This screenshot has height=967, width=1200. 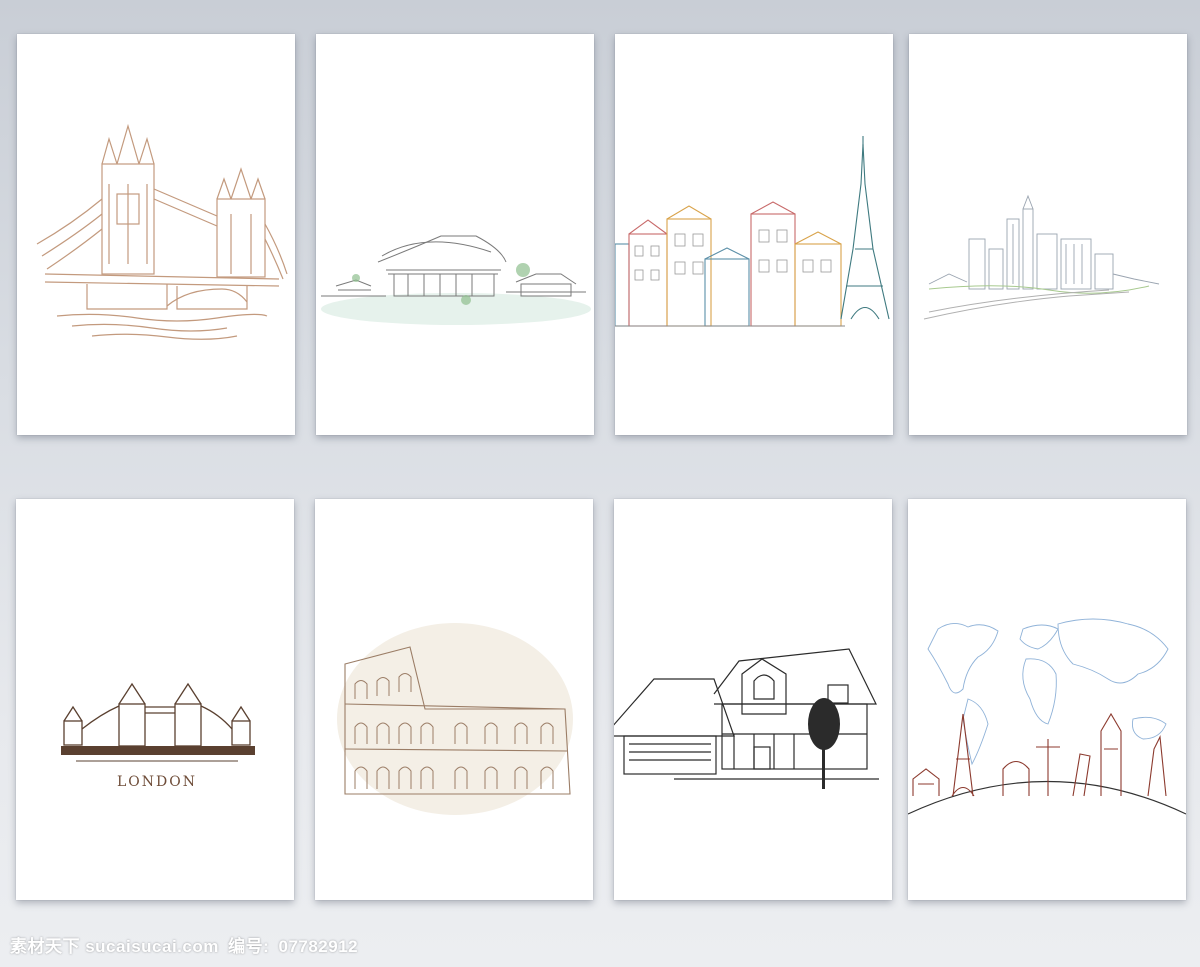 I want to click on house-sketch-icon, so click(x=746, y=718).